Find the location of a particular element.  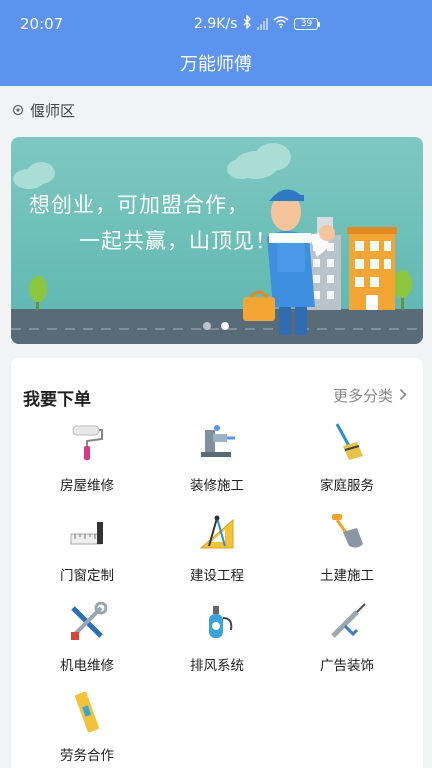

status-time: 20:07 is located at coordinates (42, 24).